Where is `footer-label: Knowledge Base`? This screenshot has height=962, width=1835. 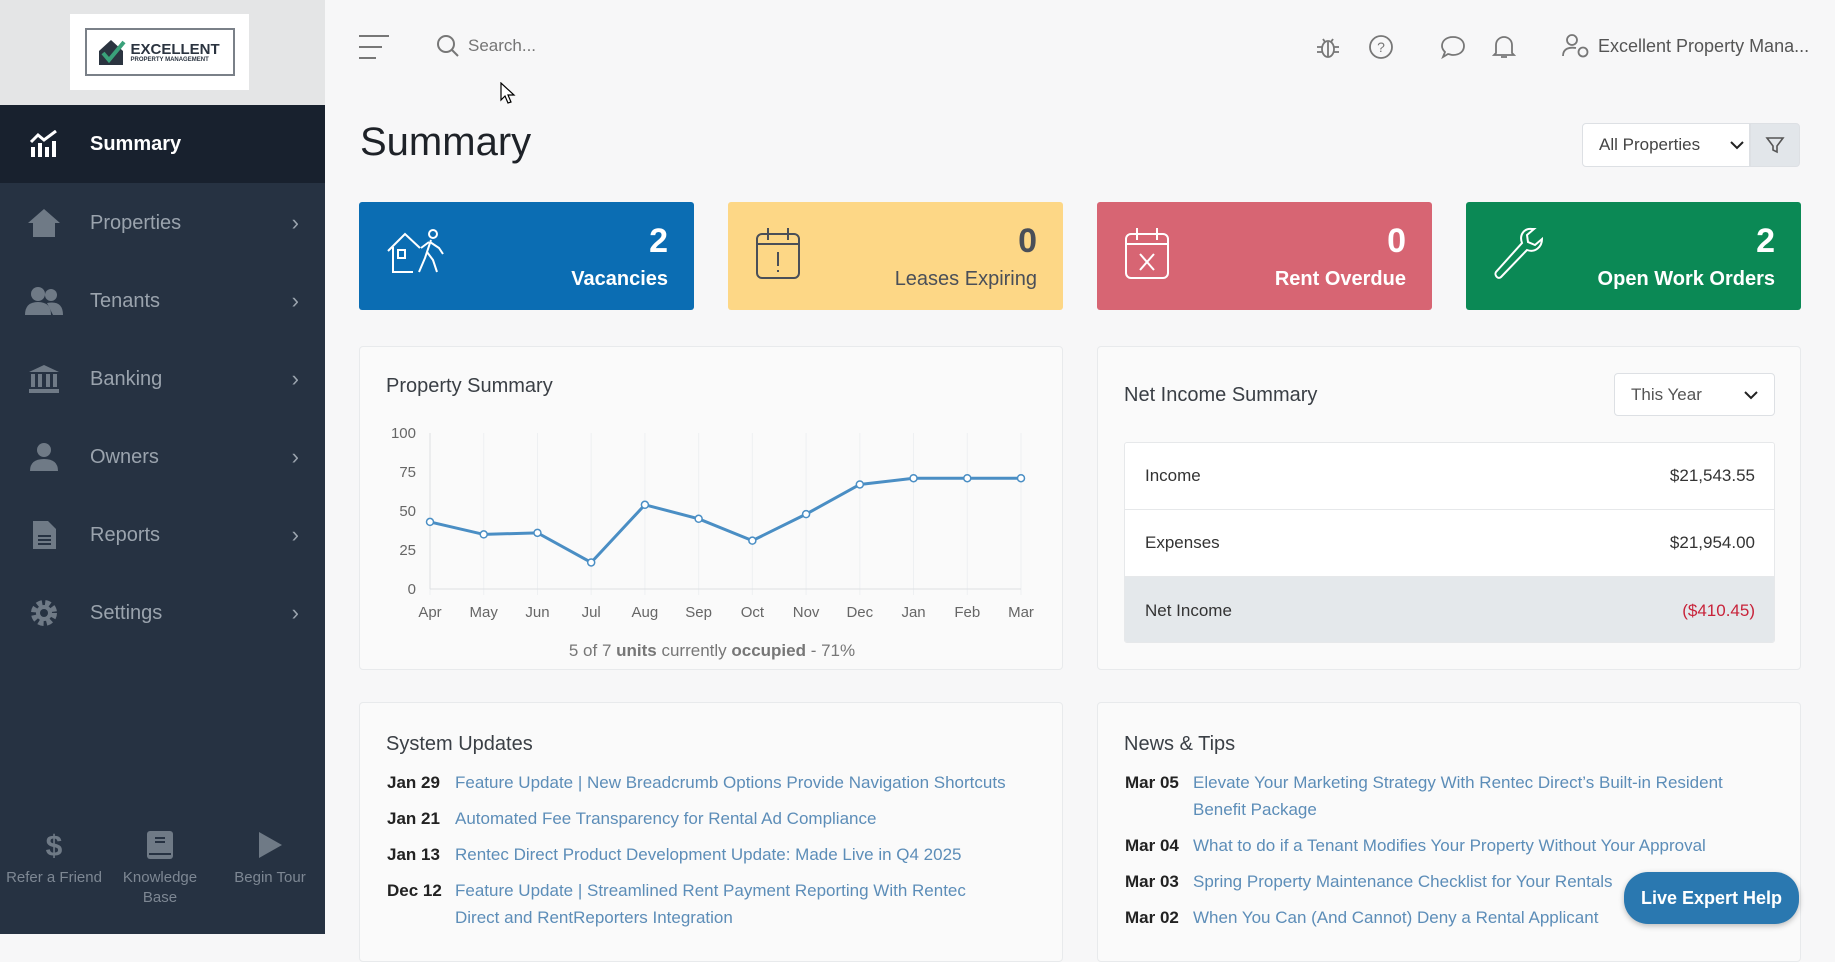
footer-label: Knowledge Base is located at coordinates (160, 887).